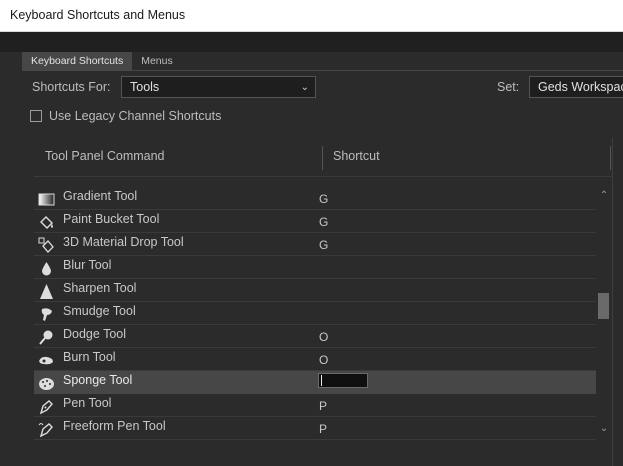  What do you see at coordinates (77, 61) in the screenshot?
I see `tab-keyboard-shortcuts: Keyboard Shortcuts` at bounding box center [77, 61].